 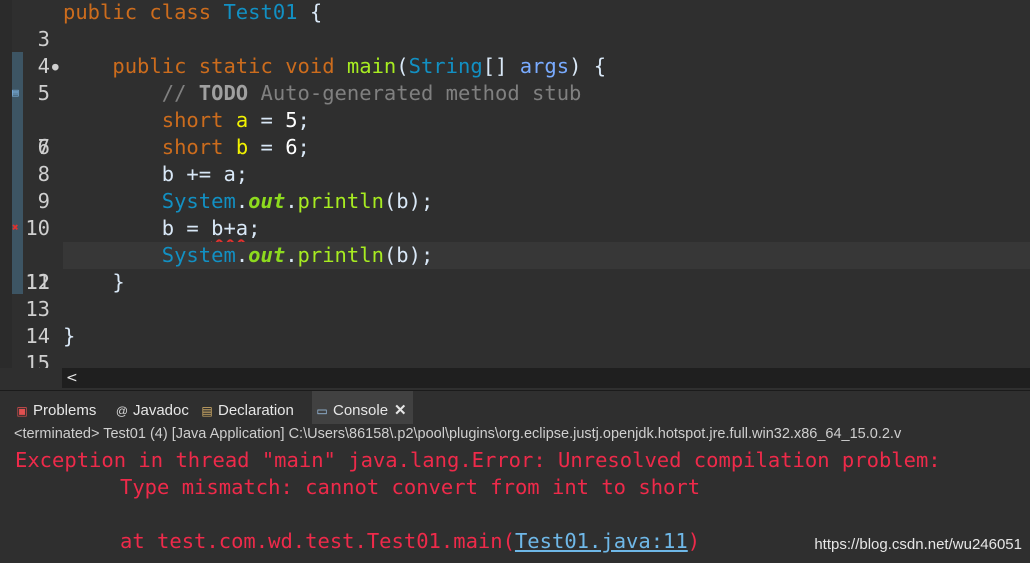 I want to click on brace: ) {, so click(x=588, y=66).